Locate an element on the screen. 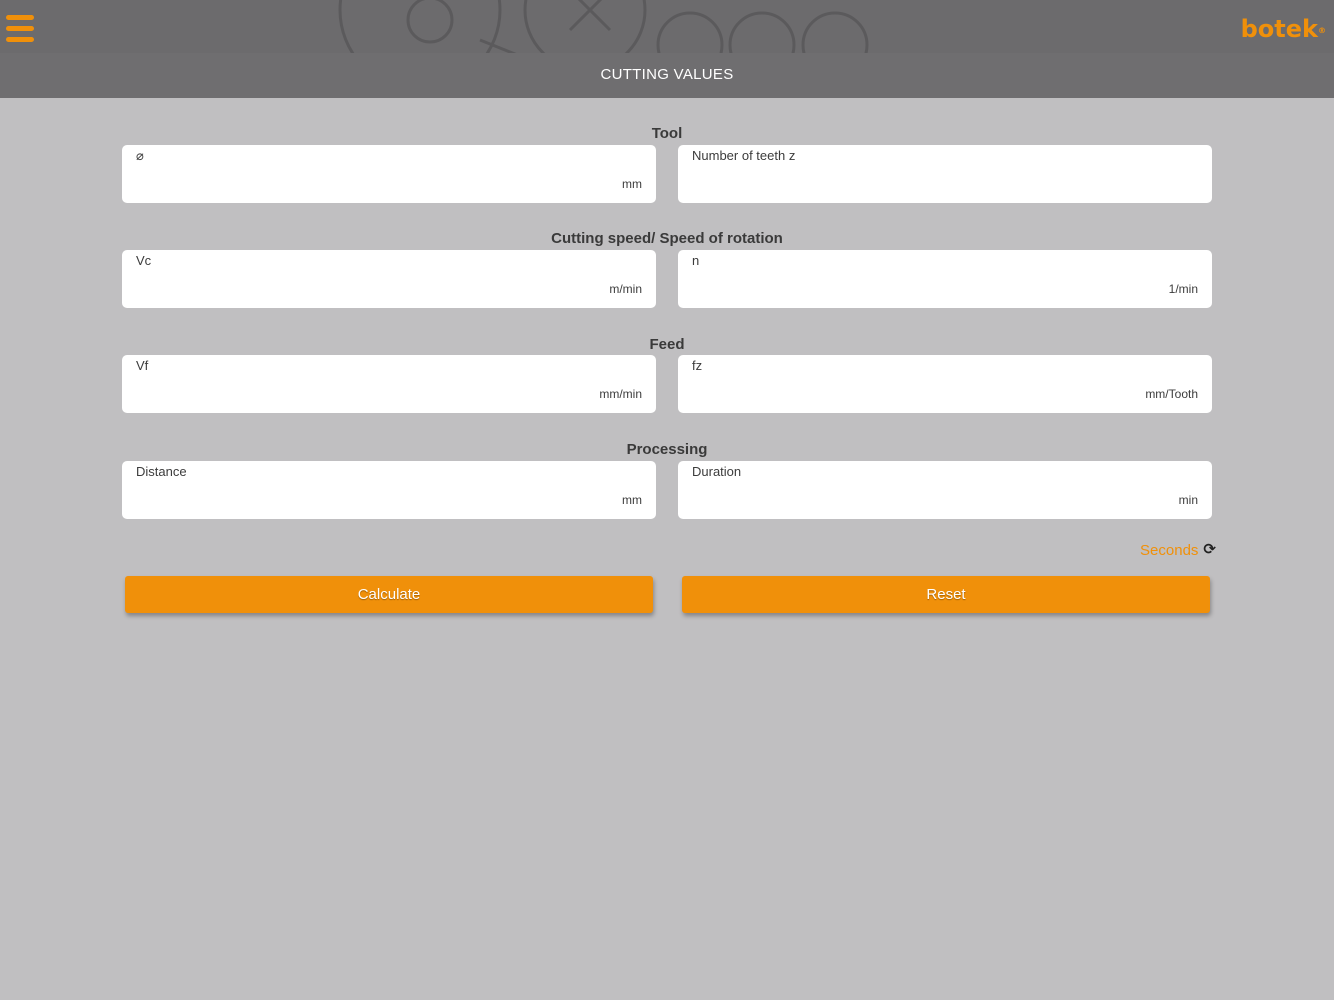  feed-per-tooth-field: fz mm/Tooth is located at coordinates (945, 384).